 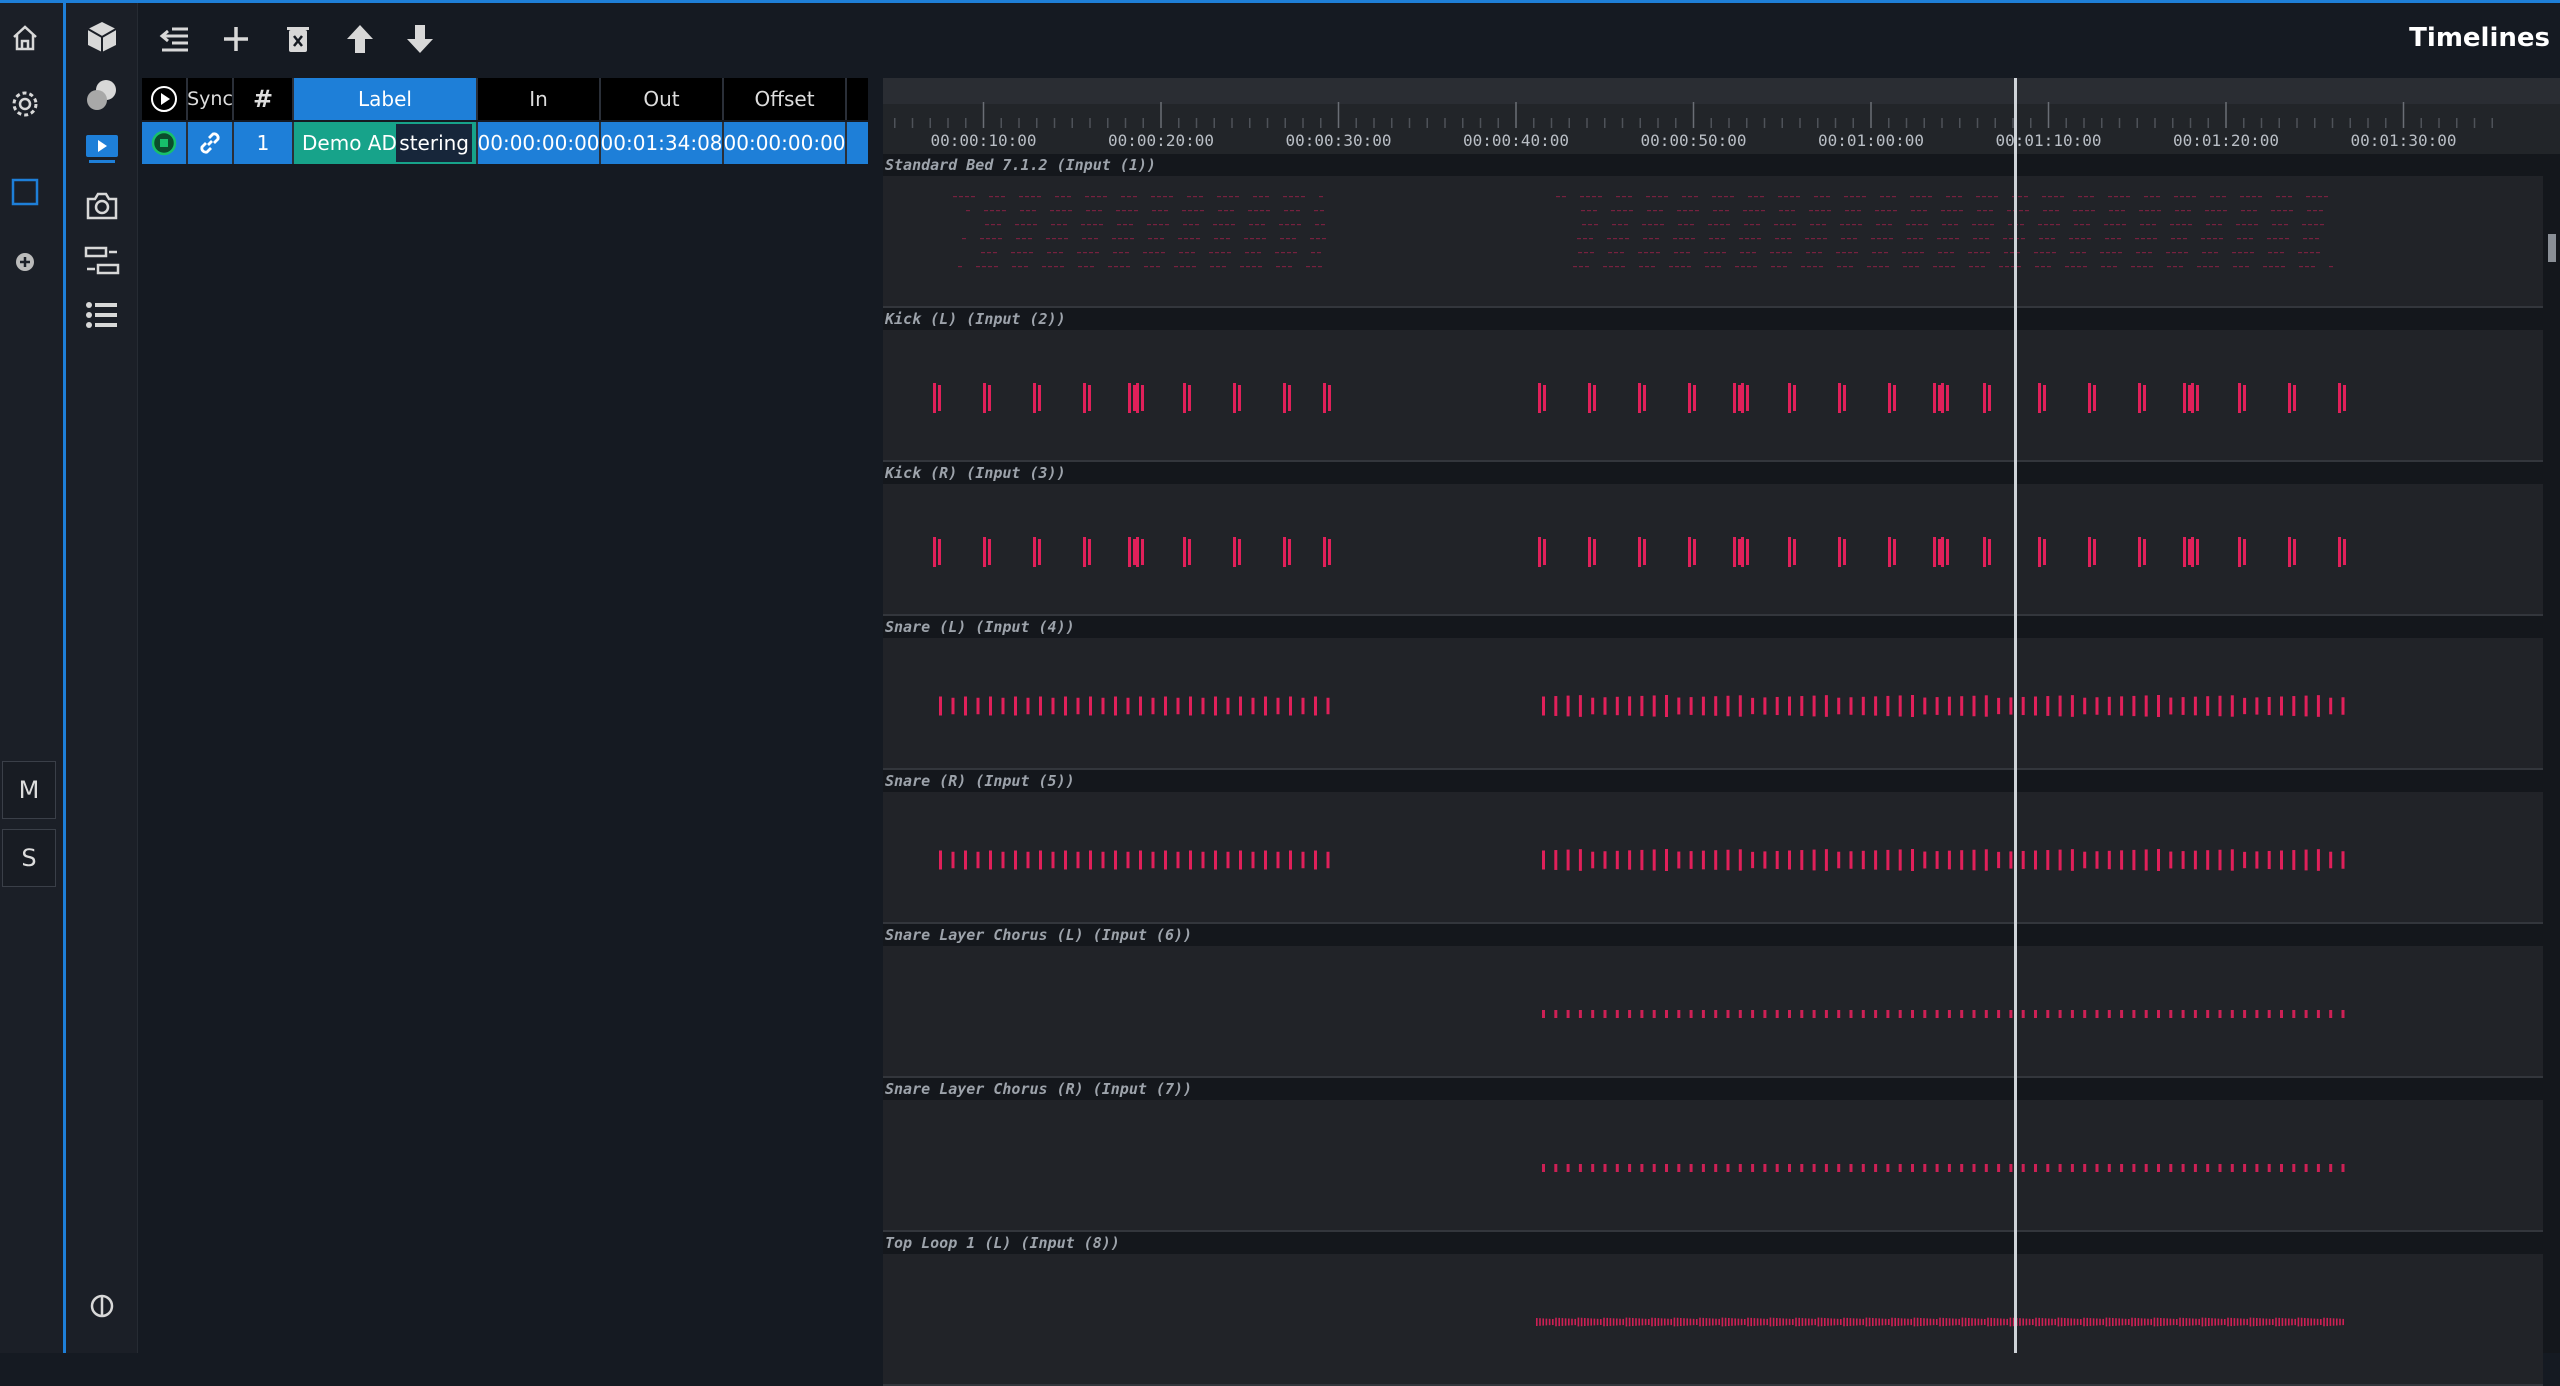 I want to click on home-icon, so click(x=25, y=38).